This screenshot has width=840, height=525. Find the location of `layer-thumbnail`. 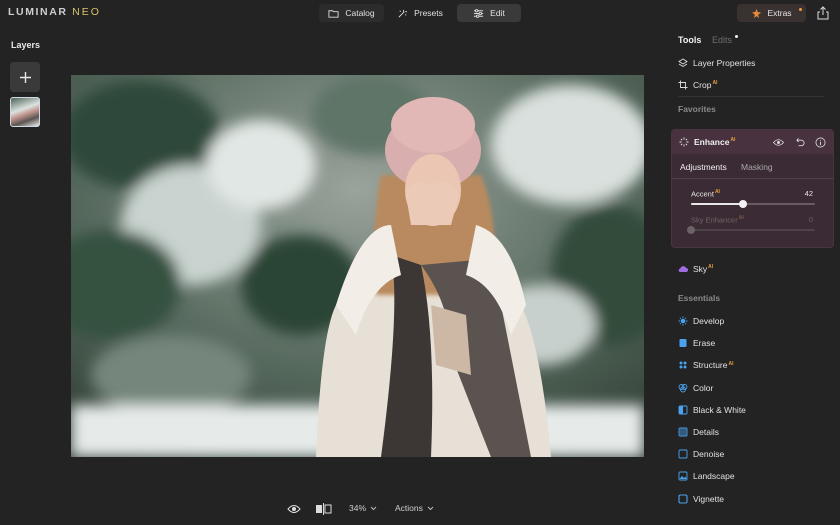

layer-thumbnail is located at coordinates (25, 112).